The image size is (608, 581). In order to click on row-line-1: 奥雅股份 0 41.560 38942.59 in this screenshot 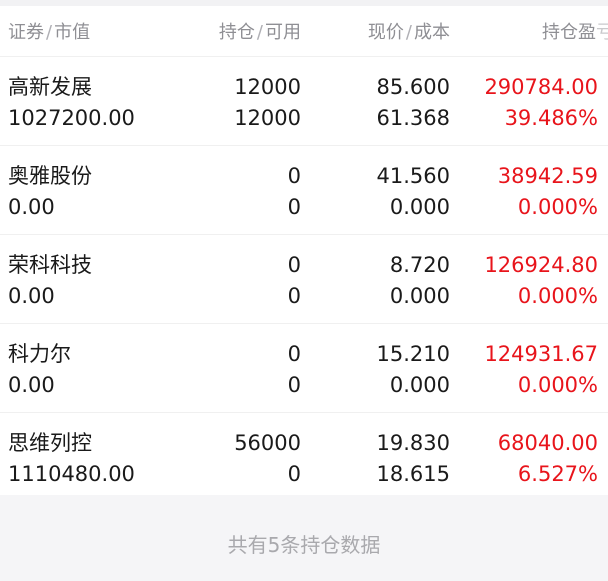, I will do `click(304, 176)`.